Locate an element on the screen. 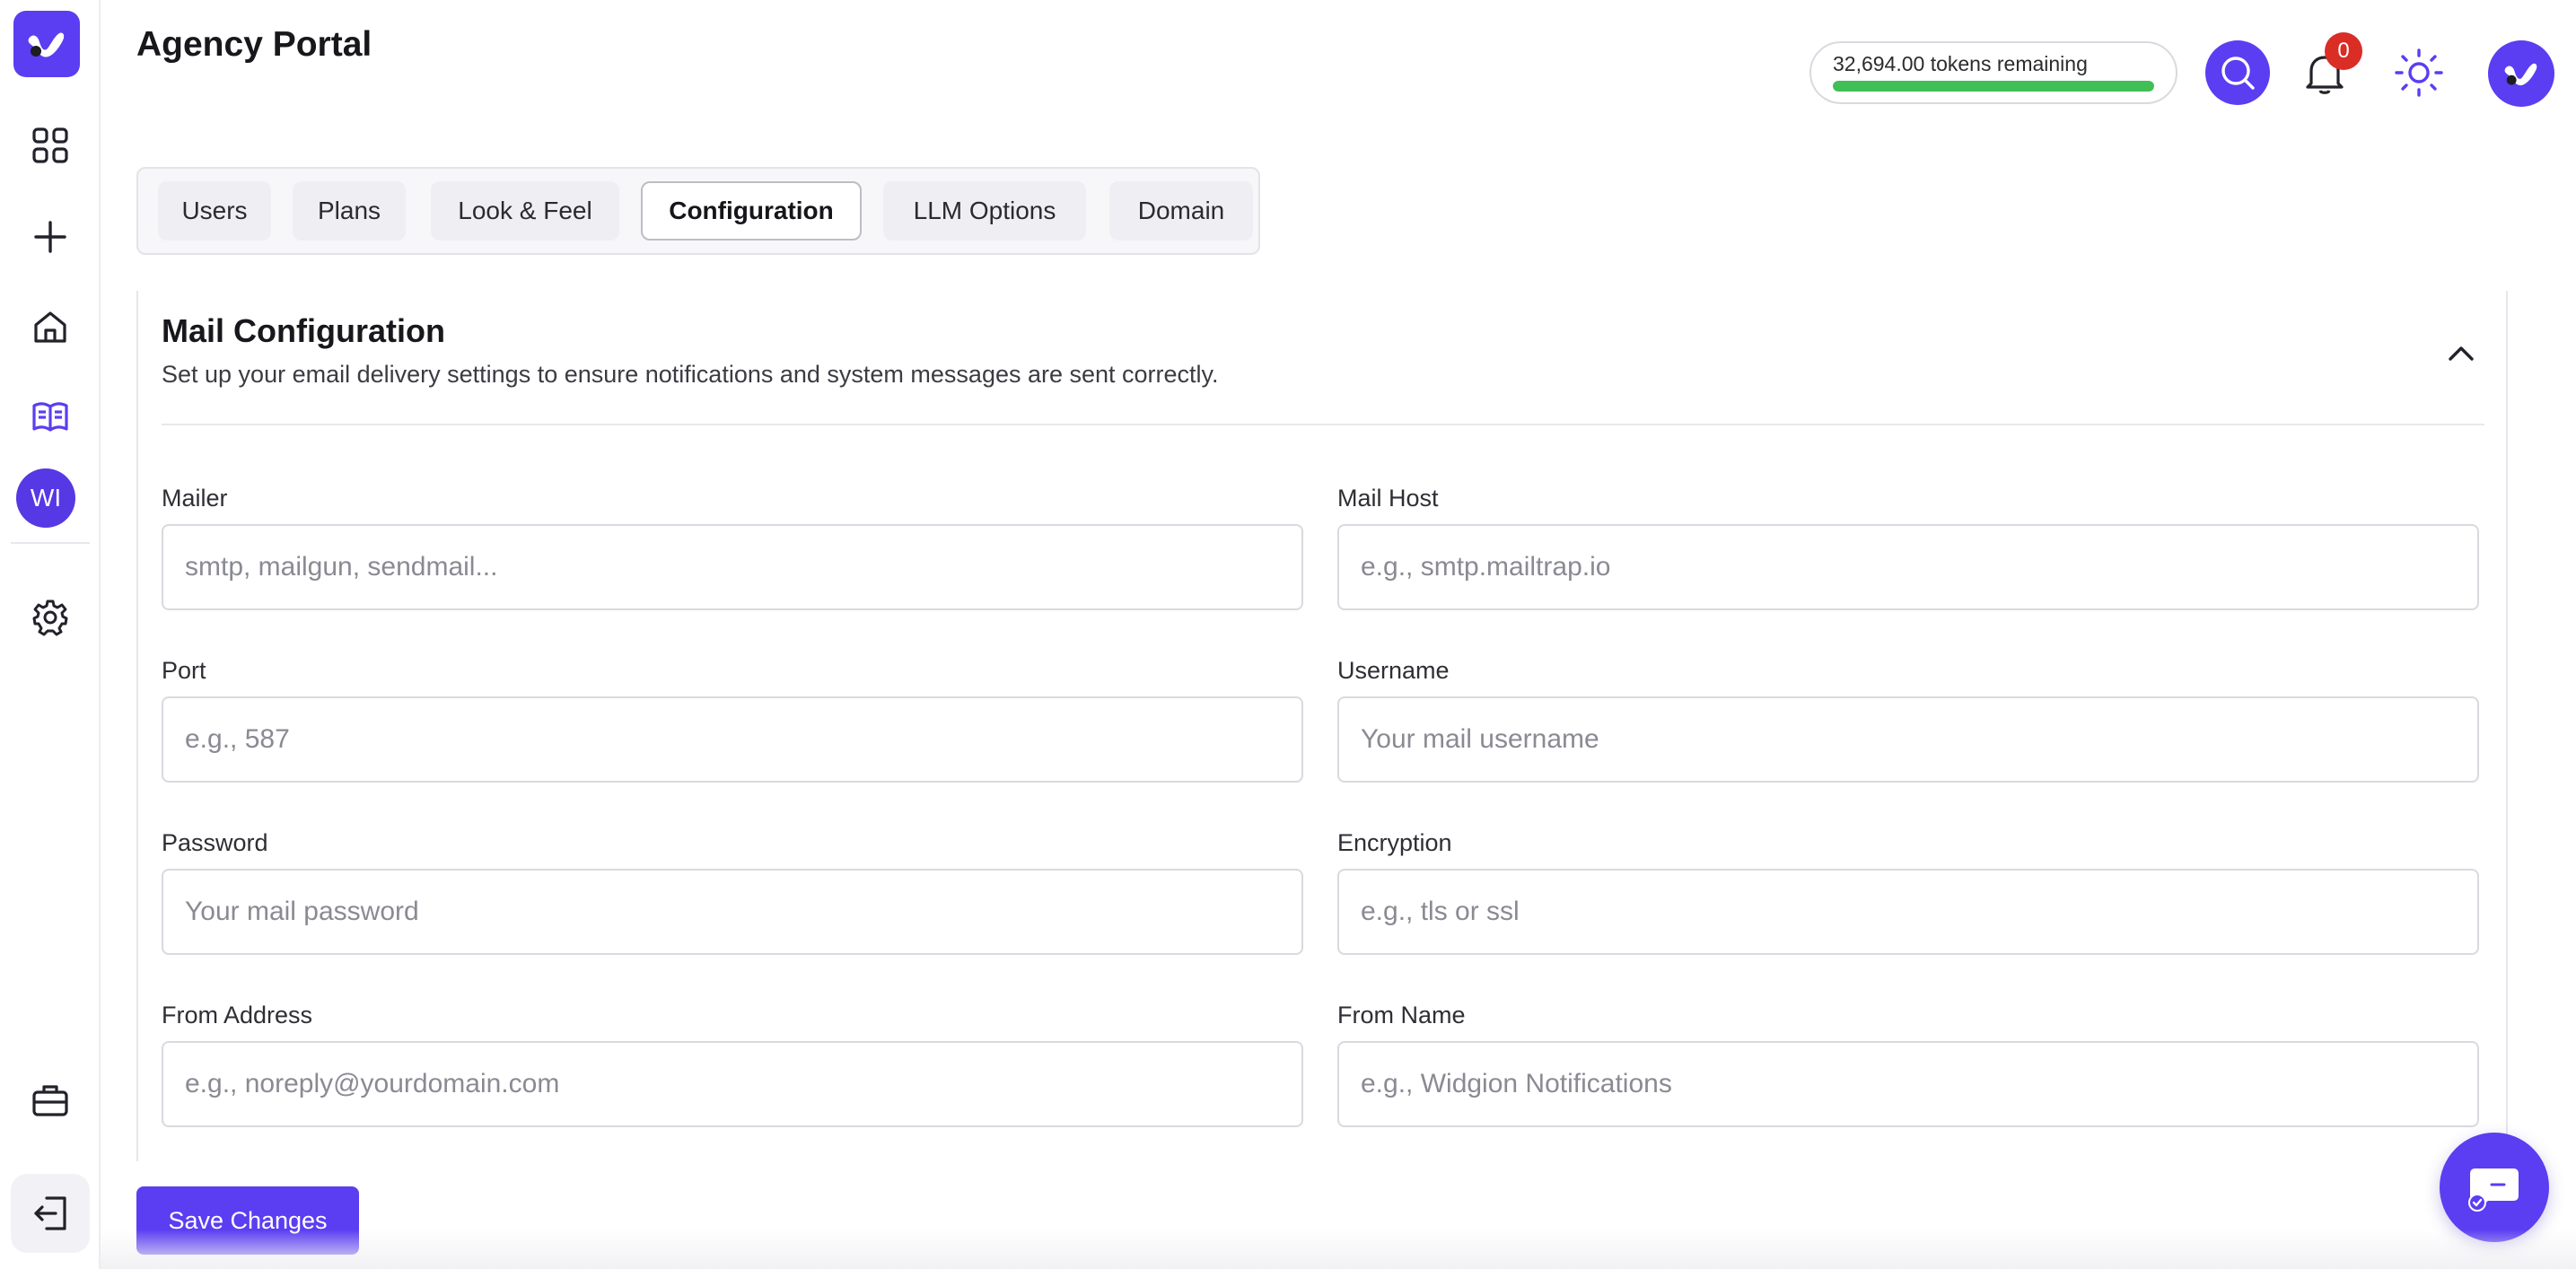  collapse-section-button is located at coordinates (2461, 354).